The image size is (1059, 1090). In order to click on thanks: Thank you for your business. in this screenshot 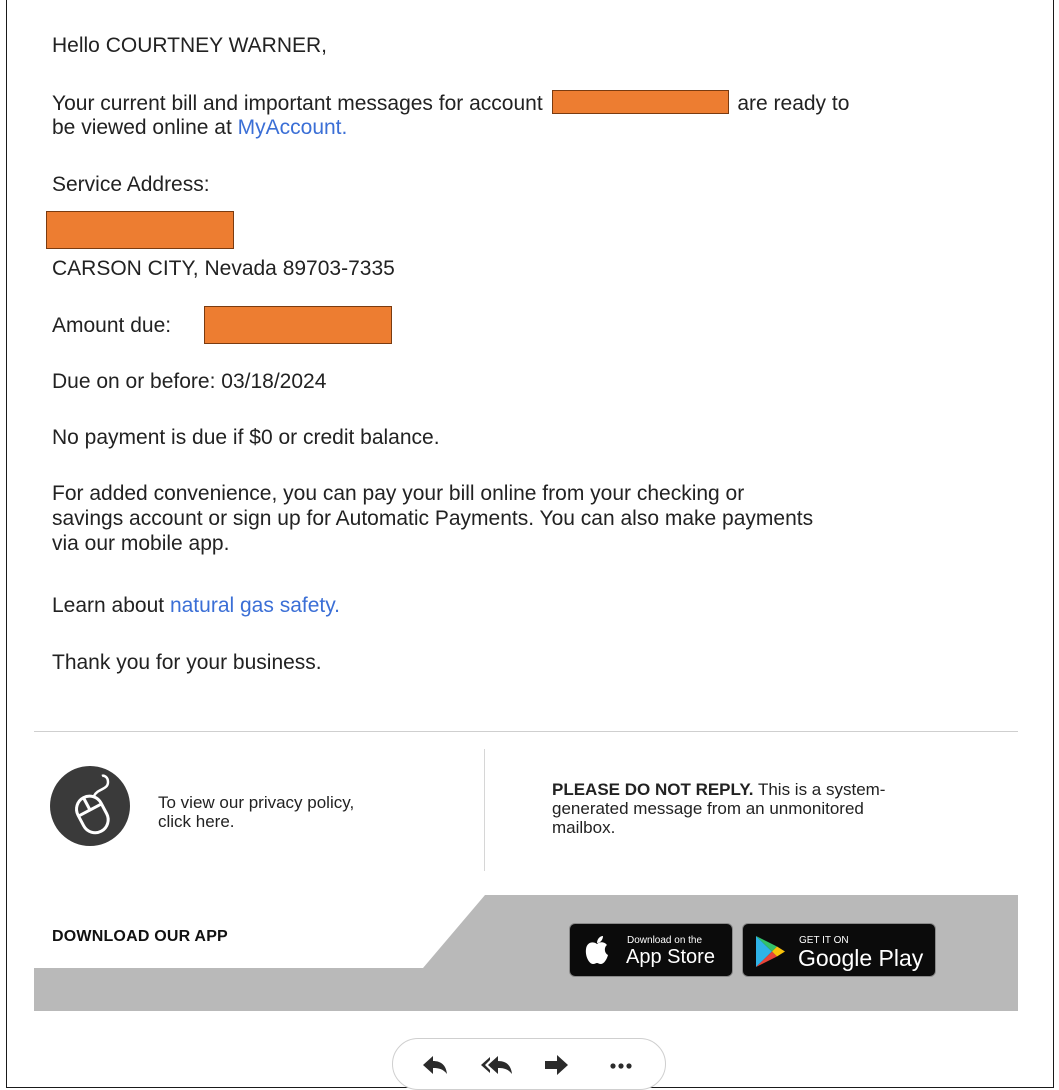, I will do `click(187, 662)`.